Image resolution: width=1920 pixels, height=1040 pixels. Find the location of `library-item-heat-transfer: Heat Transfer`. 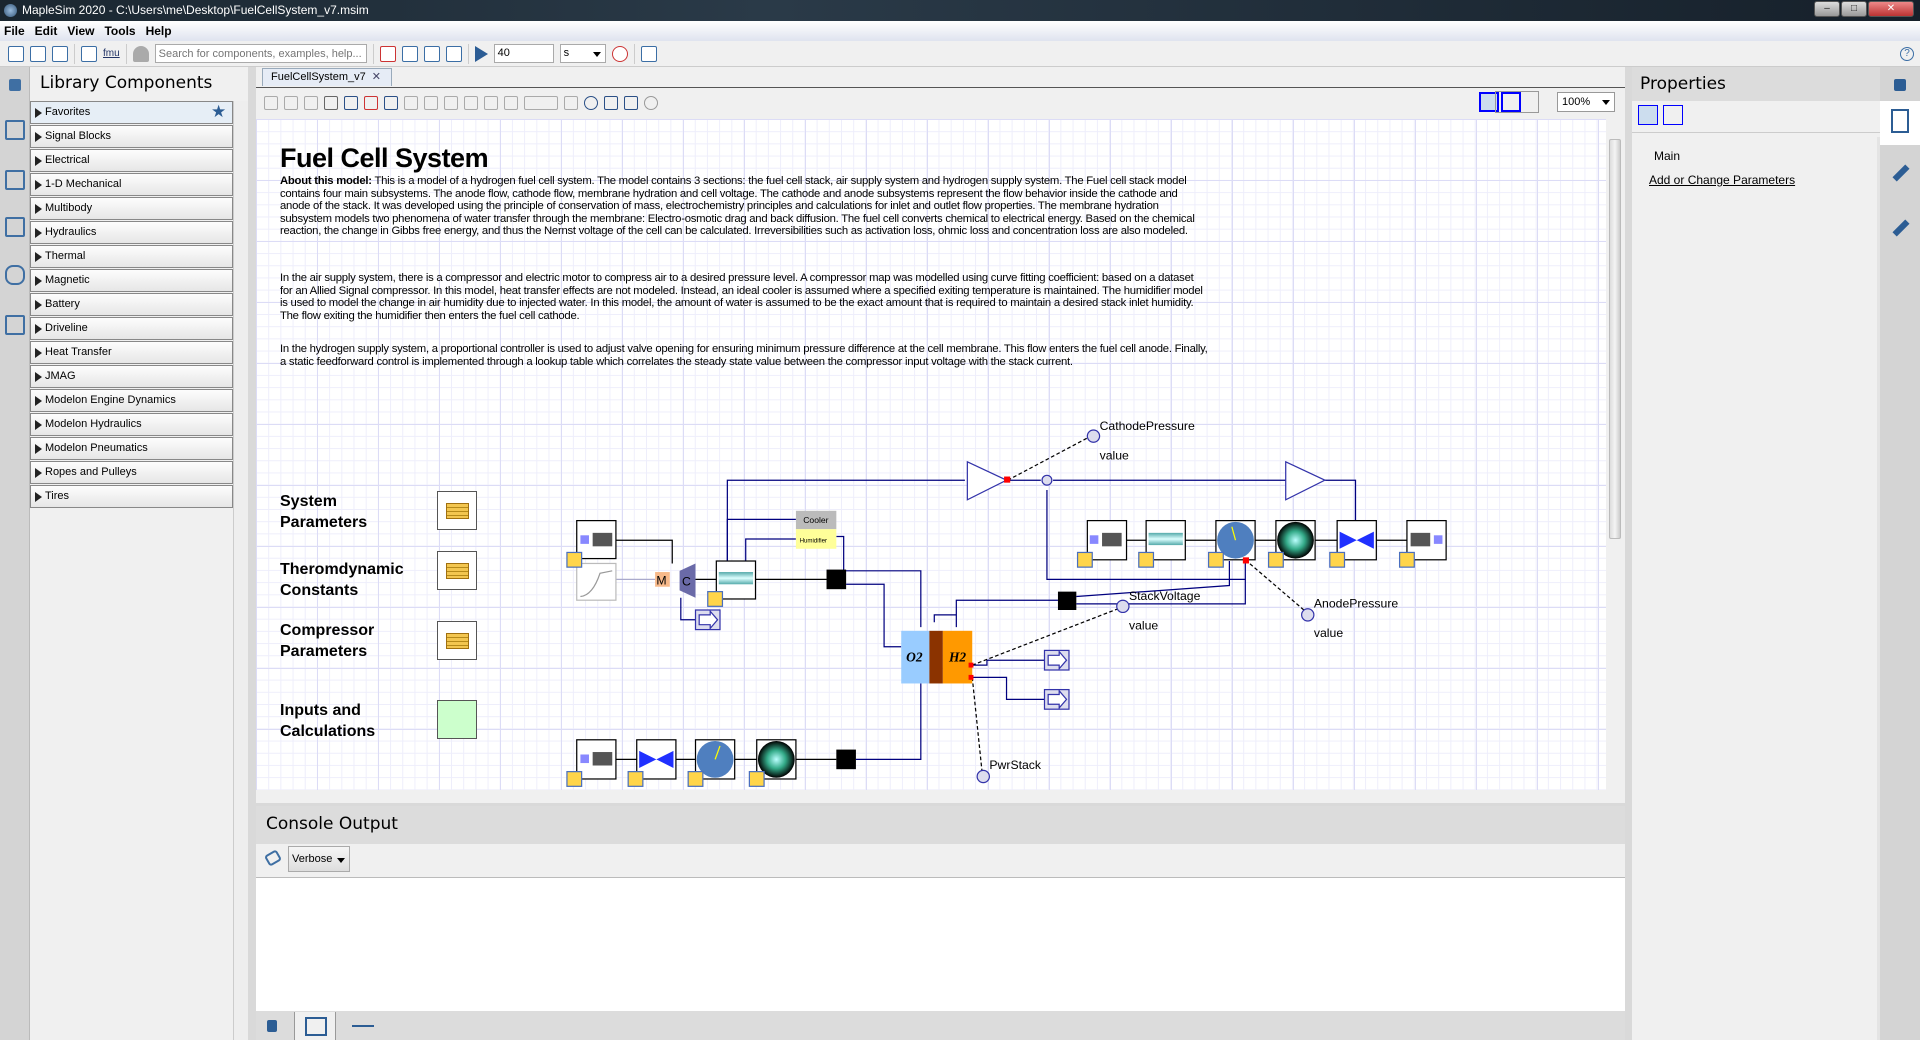

library-item-heat-transfer: Heat Transfer is located at coordinates (131, 352).